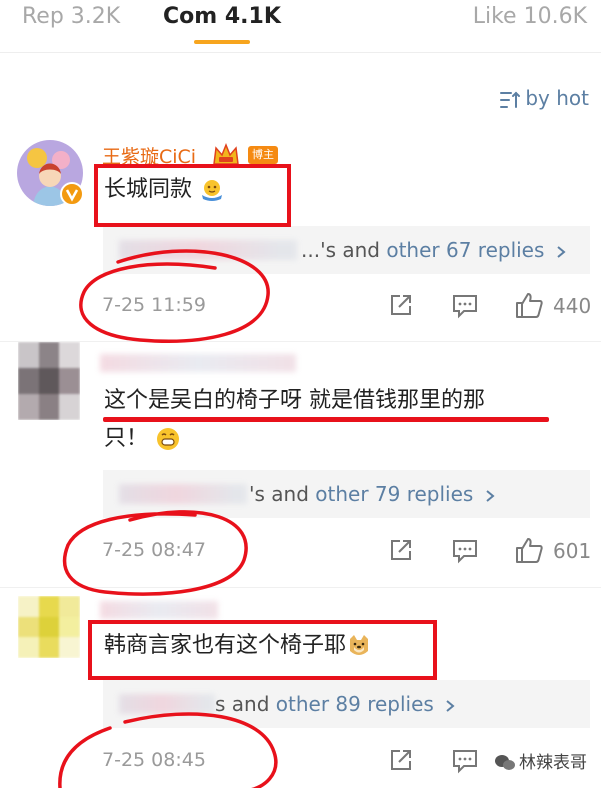 This screenshot has width=601, height=788. I want to click on wechat-logo-icon, so click(505, 762).